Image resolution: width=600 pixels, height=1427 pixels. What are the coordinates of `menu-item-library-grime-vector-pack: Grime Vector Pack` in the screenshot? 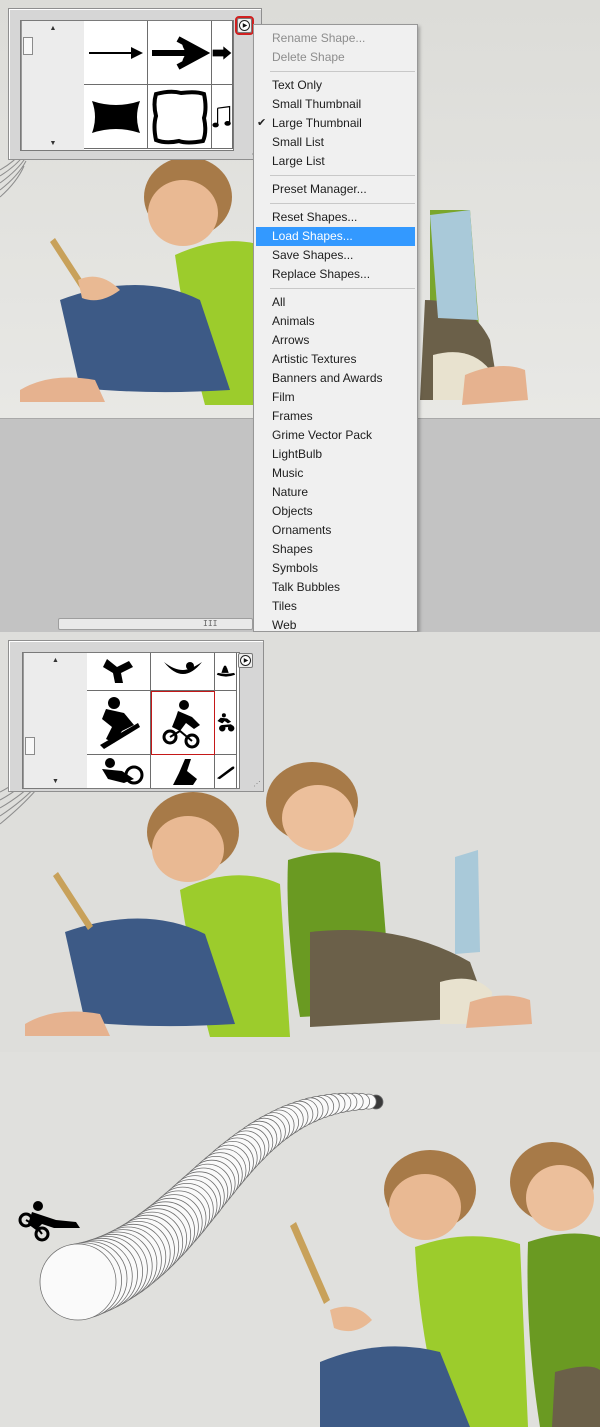 It's located at (335, 435).